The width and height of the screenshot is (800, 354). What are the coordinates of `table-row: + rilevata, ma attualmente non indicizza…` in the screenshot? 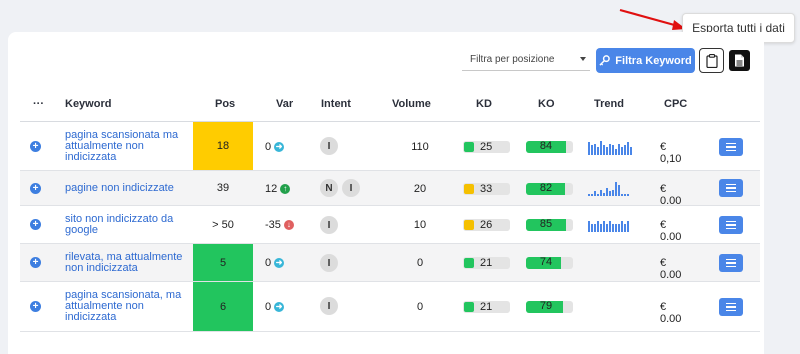 It's located at (390, 263).